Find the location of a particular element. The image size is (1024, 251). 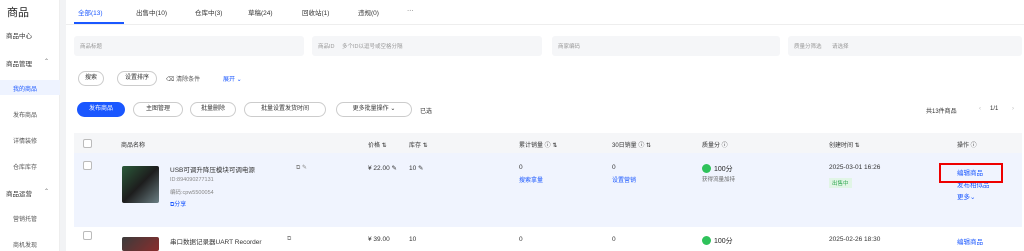

highlight-box is located at coordinates (971, 173).